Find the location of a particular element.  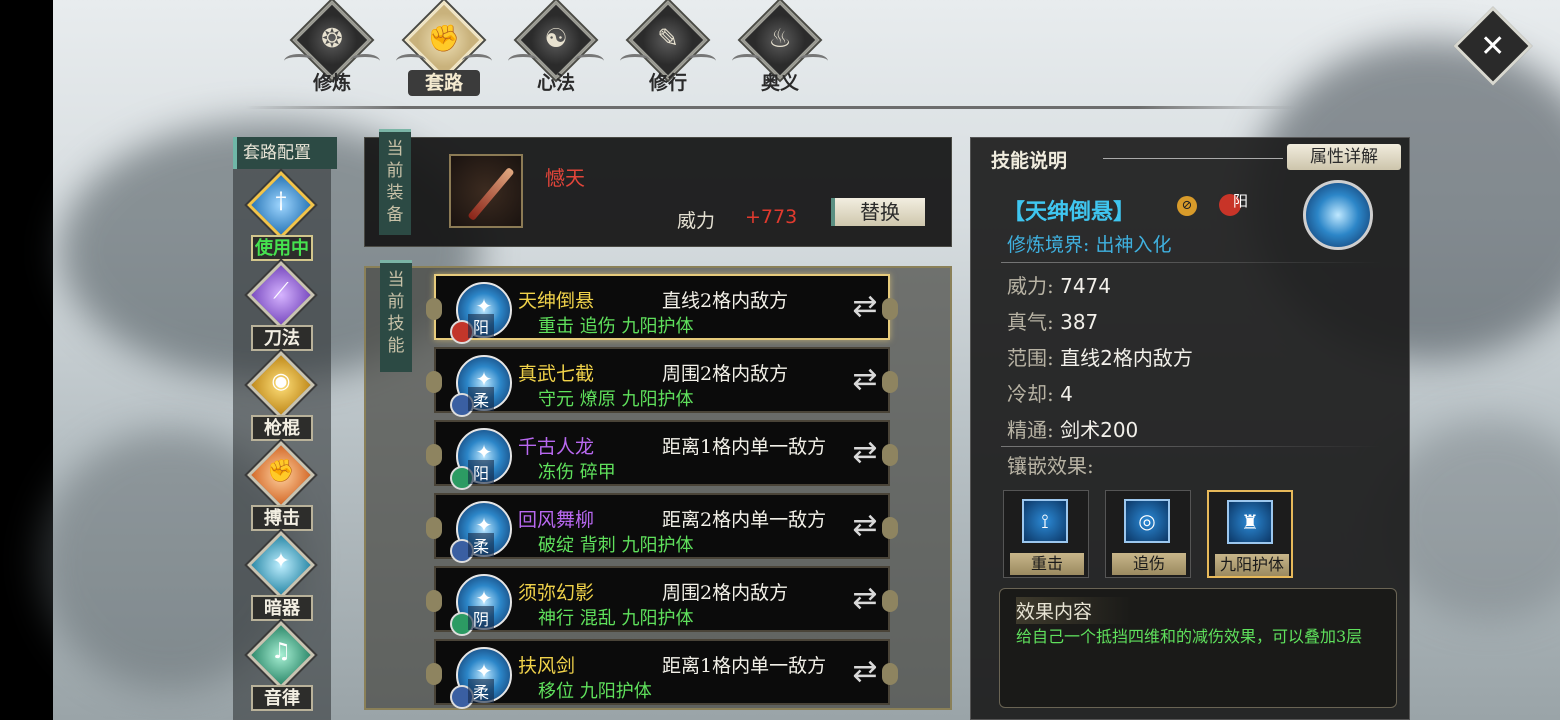

inlay-name: 九阳护体 is located at coordinates (1252, 565).